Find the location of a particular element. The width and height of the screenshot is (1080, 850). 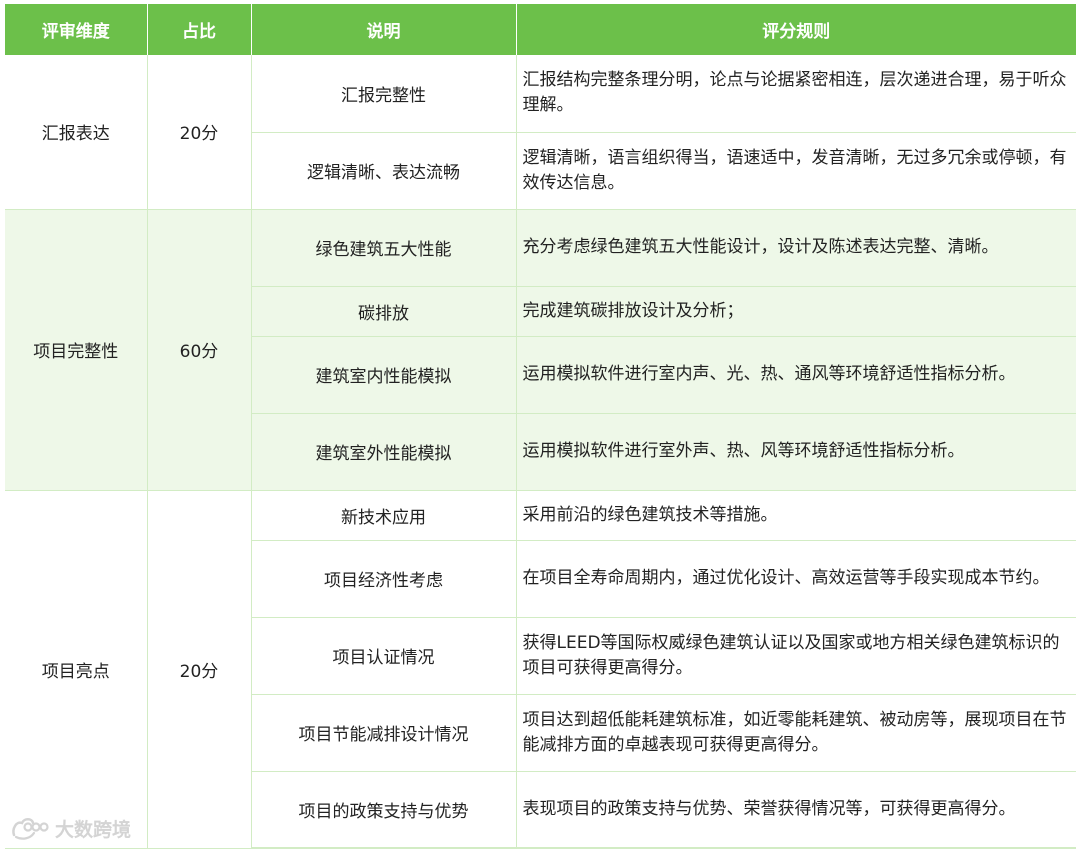

watermark: 大数跨境 is located at coordinates (70, 828).